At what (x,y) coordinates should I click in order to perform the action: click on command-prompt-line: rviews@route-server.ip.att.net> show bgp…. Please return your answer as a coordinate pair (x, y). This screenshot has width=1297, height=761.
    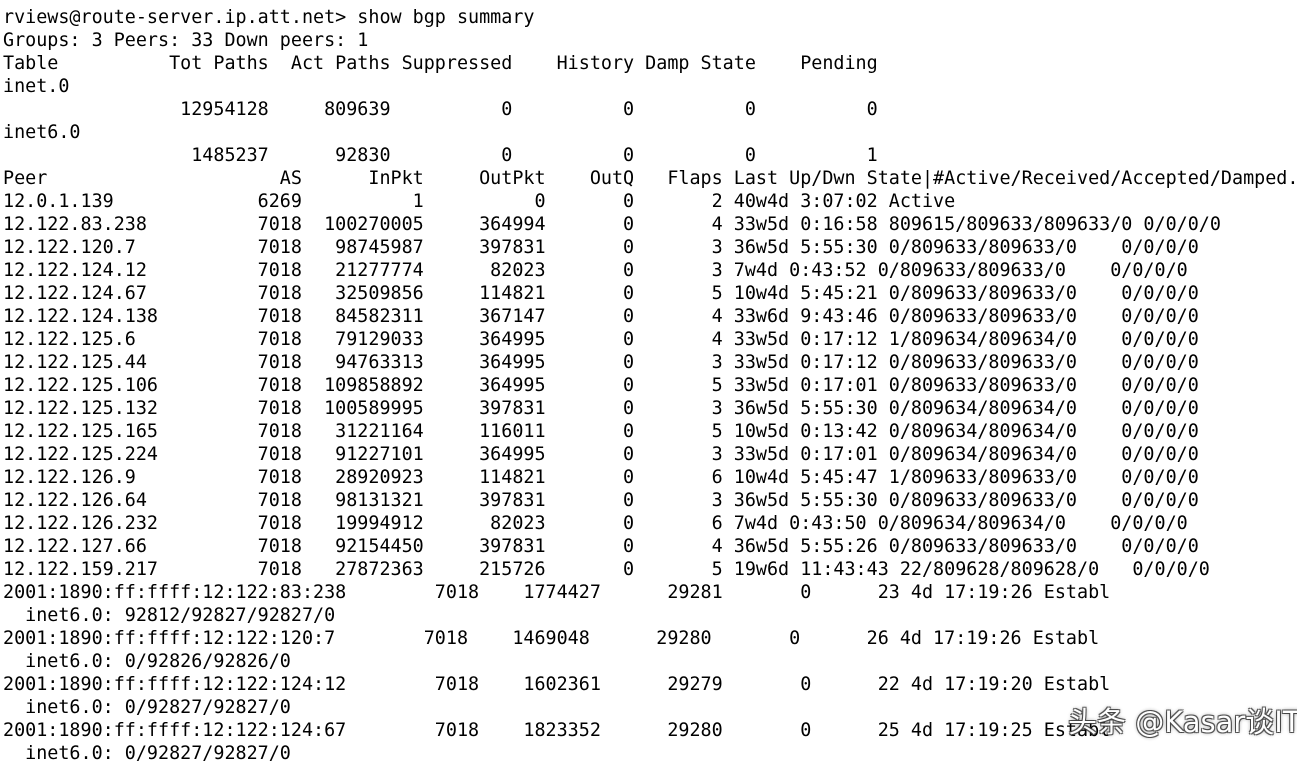
    Looking at the image, I should click on (269, 17).